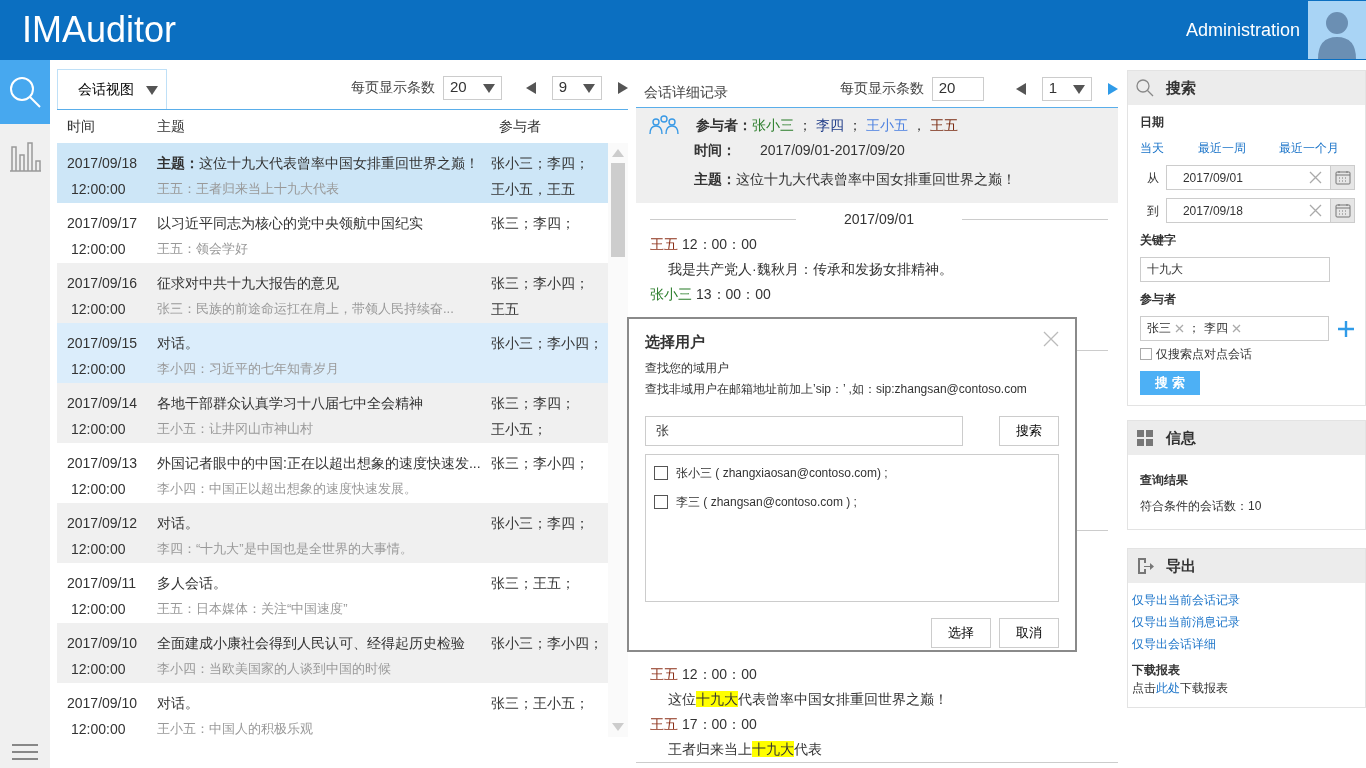  What do you see at coordinates (745, 749) in the screenshot?
I see `message-text: 王者归来当上十九大代表` at bounding box center [745, 749].